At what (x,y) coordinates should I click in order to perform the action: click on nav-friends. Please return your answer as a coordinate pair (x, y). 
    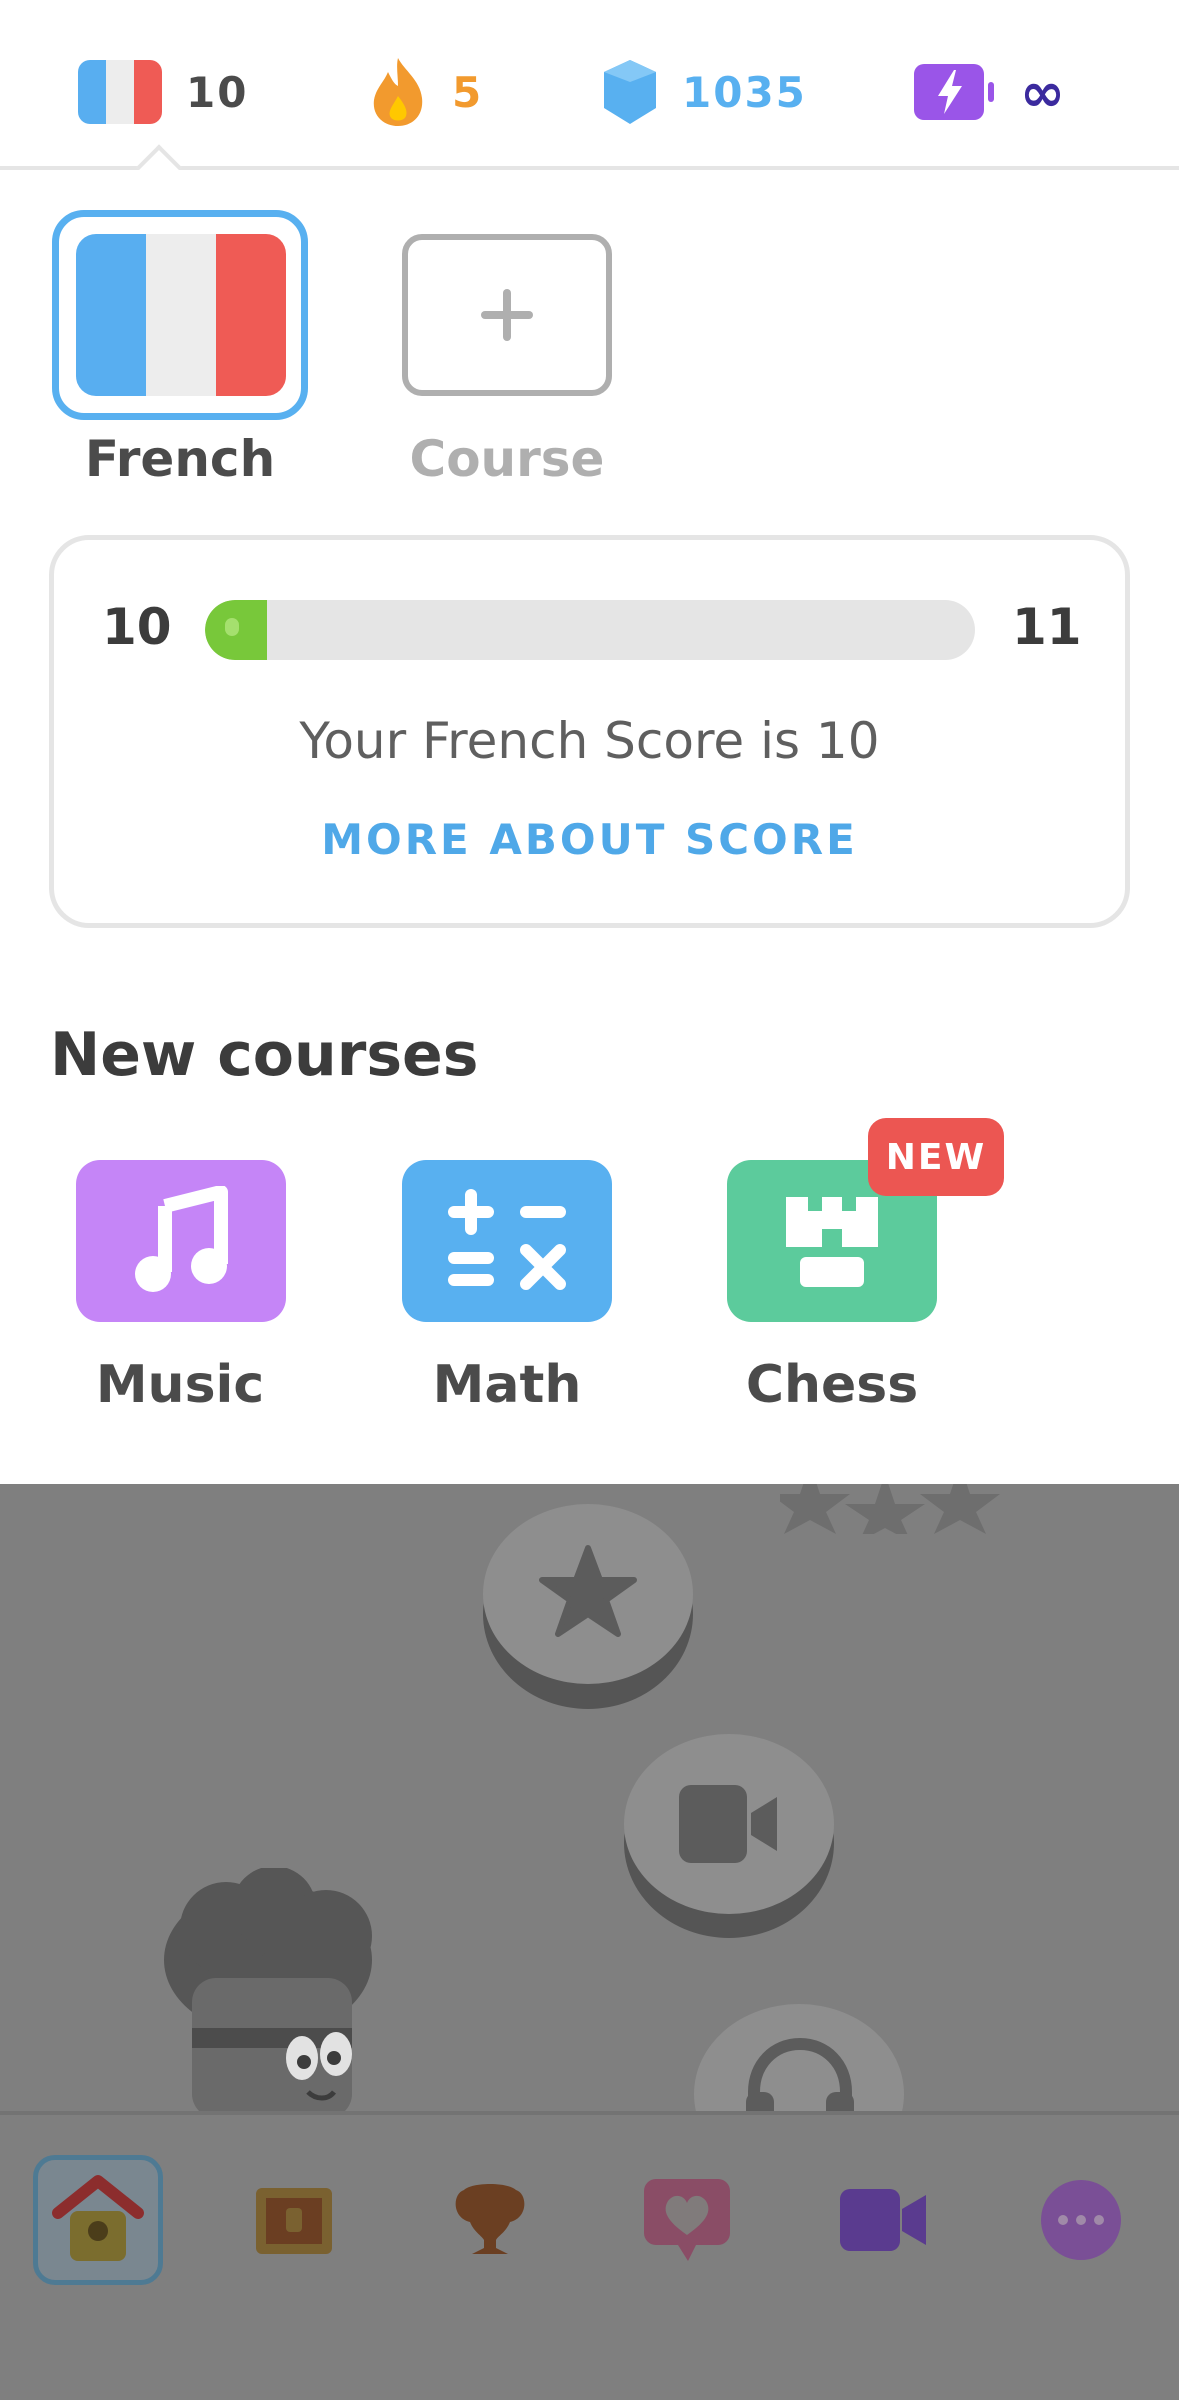
    Looking at the image, I should click on (687, 2220).